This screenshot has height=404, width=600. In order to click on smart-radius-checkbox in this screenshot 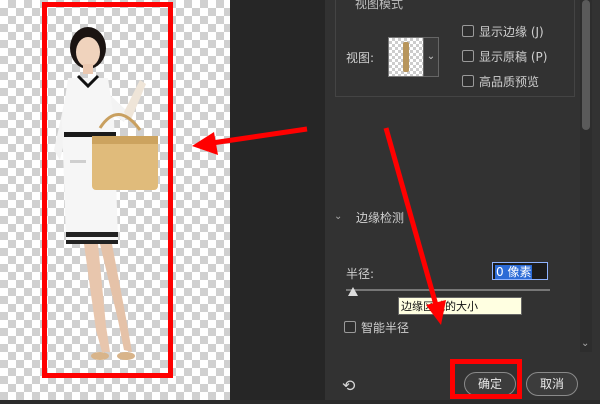, I will do `click(350, 327)`.